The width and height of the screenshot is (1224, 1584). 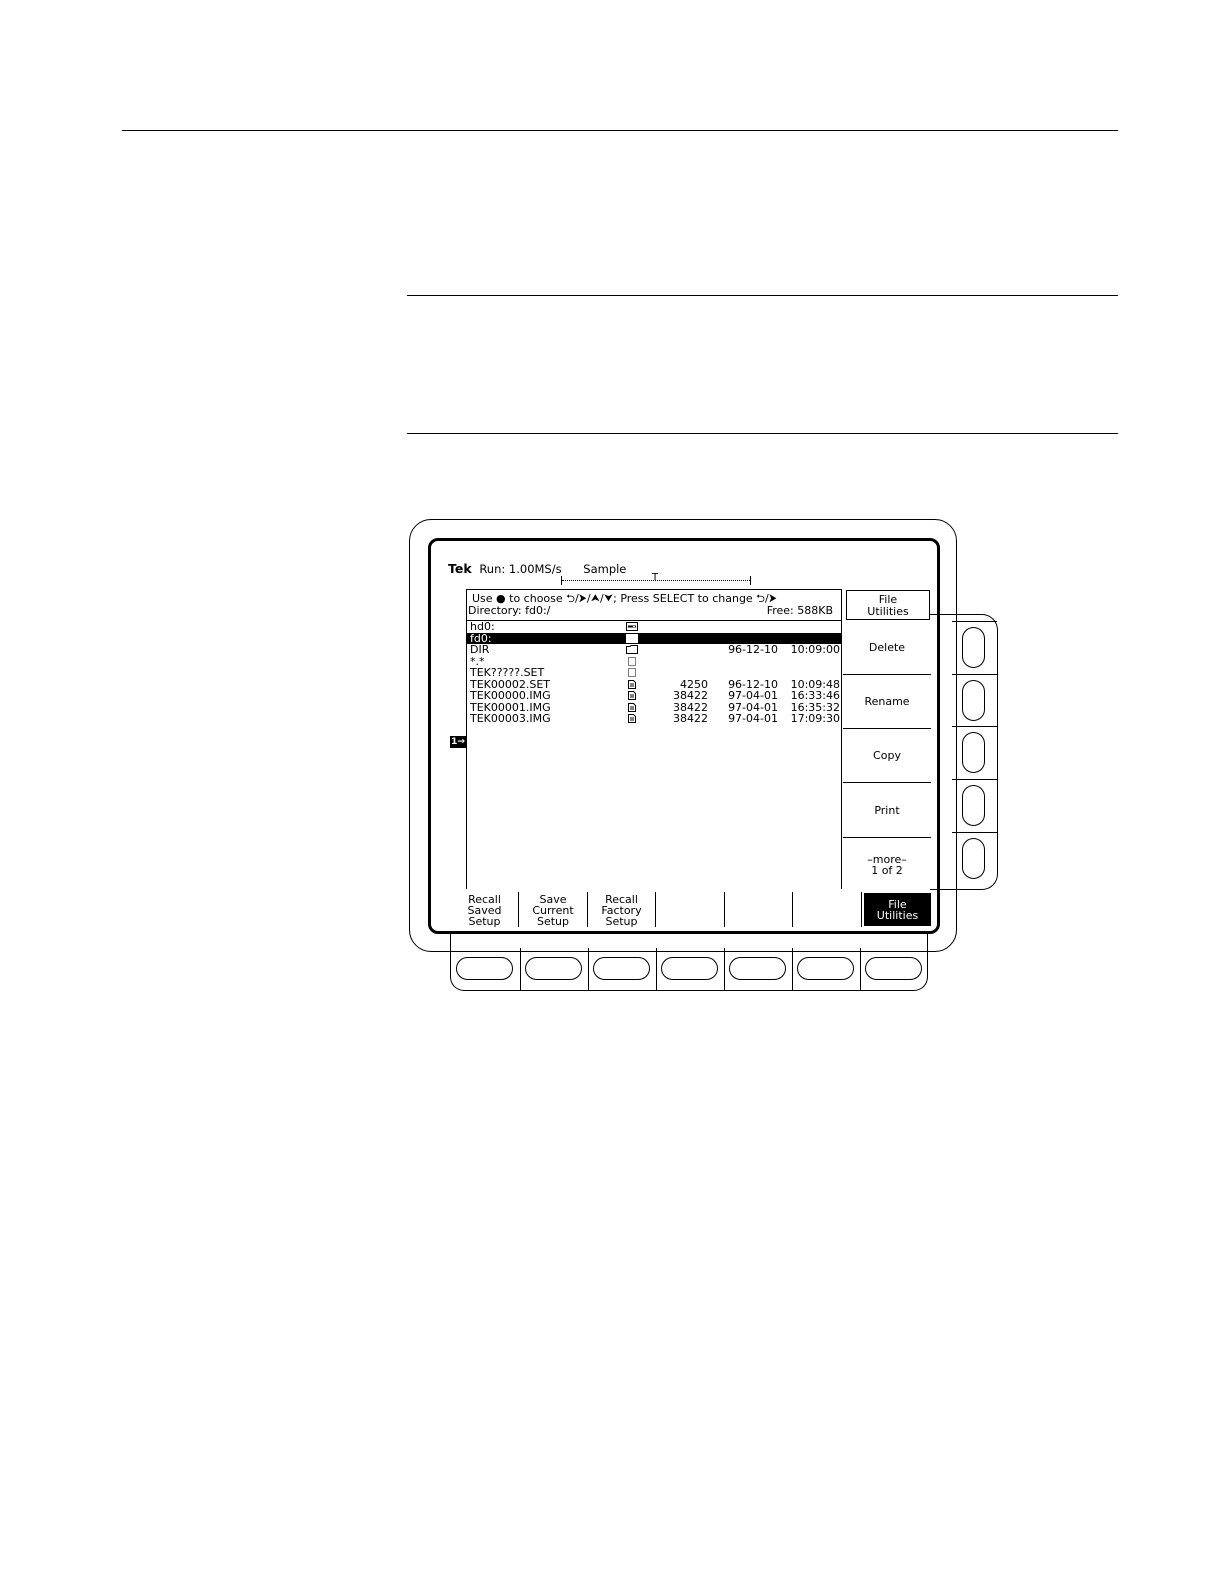 I want to click on side-menu-label: Copy, so click(x=887, y=755).